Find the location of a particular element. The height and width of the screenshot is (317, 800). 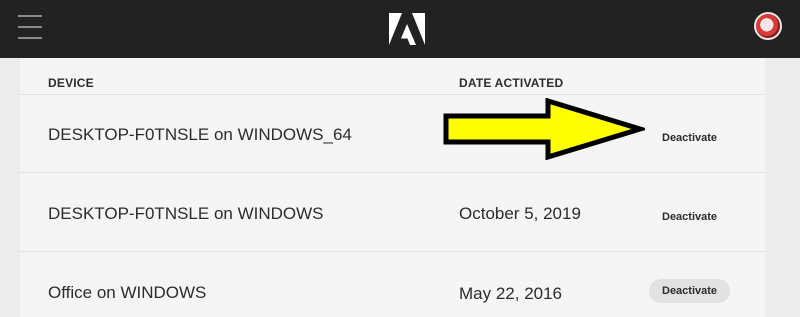

column-header-date-activated: DATE ACTIVATED is located at coordinates (511, 83).